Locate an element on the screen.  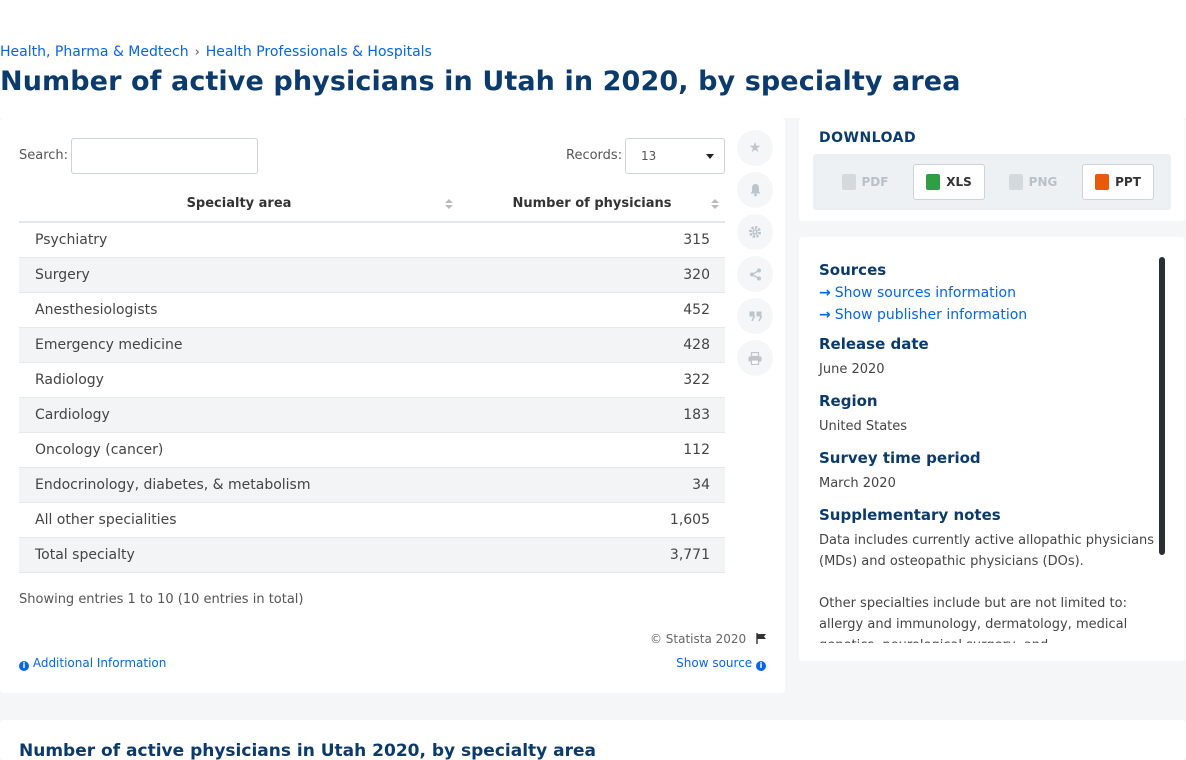
xls-file-icon is located at coordinates (933, 182).